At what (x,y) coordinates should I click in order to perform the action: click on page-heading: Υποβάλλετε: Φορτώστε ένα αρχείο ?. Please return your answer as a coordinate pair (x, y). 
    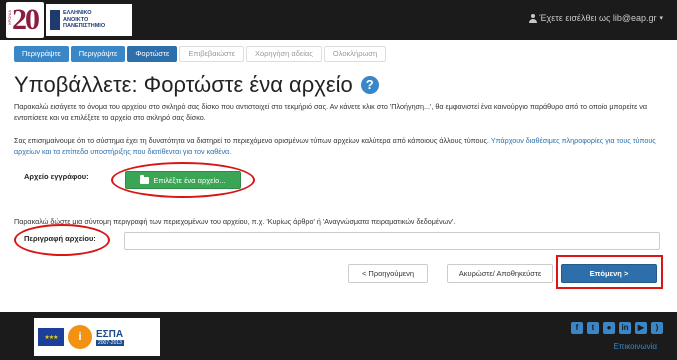
    Looking at the image, I should click on (196, 85).